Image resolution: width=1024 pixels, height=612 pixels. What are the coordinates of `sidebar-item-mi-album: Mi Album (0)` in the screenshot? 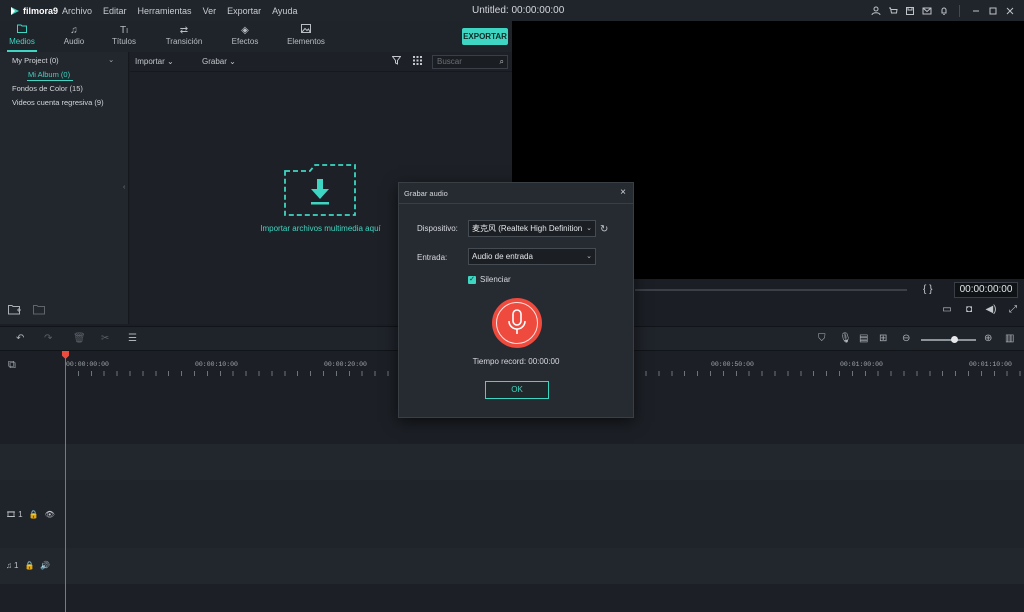 It's located at (49, 74).